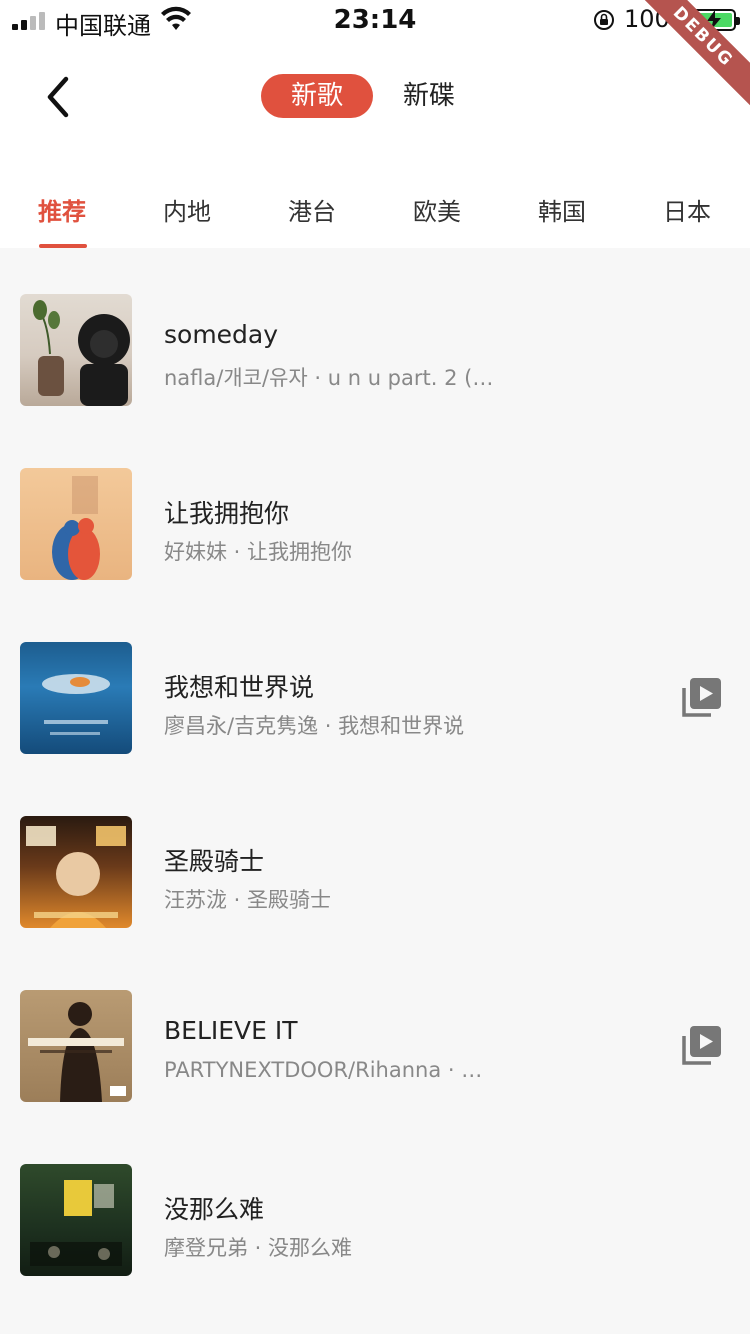 The image size is (750, 1334). What do you see at coordinates (187, 209) in the screenshot?
I see `tab-mainland: 内地` at bounding box center [187, 209].